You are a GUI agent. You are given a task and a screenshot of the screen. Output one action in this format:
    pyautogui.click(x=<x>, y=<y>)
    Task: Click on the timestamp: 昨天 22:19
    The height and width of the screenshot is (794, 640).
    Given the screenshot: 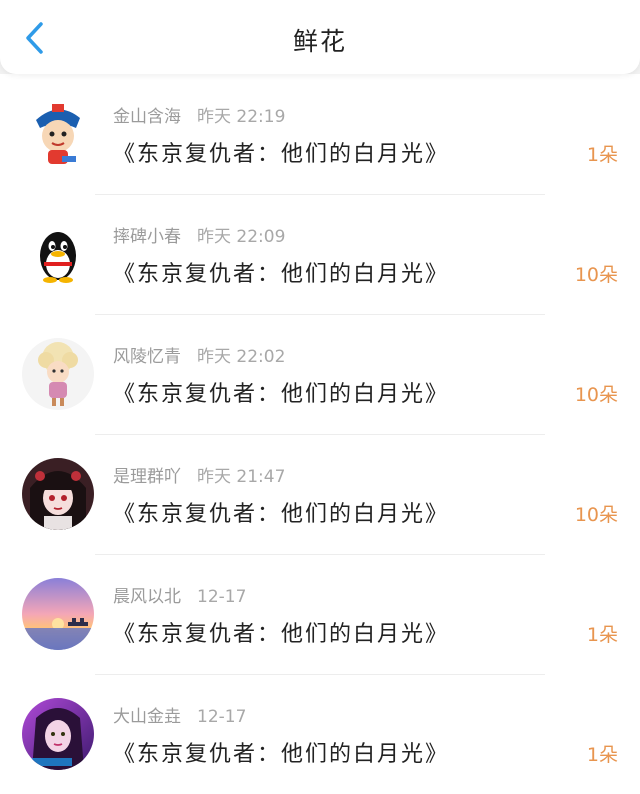 What is the action you would take?
    pyautogui.click(x=241, y=117)
    